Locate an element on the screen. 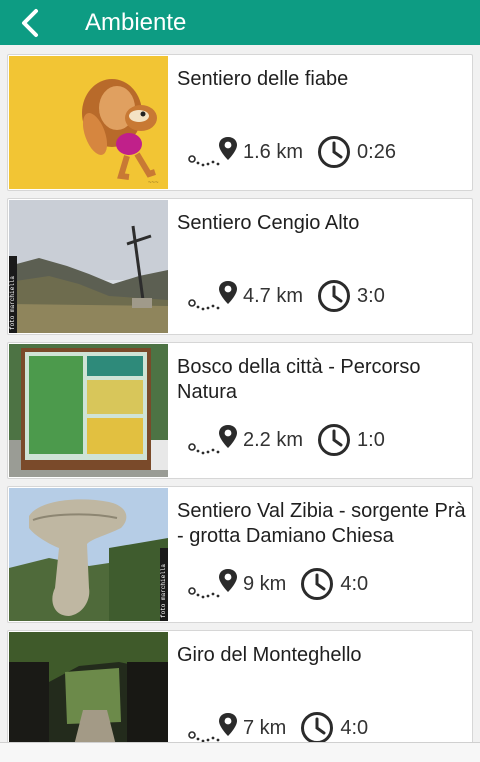  trail-meta: 7 km 4:0 is located at coordinates (275, 726).